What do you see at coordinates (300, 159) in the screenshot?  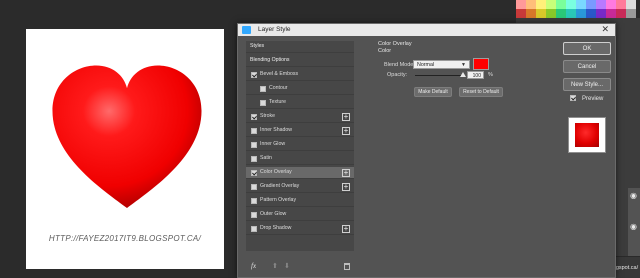 I see `style-item-satin: Satin` at bounding box center [300, 159].